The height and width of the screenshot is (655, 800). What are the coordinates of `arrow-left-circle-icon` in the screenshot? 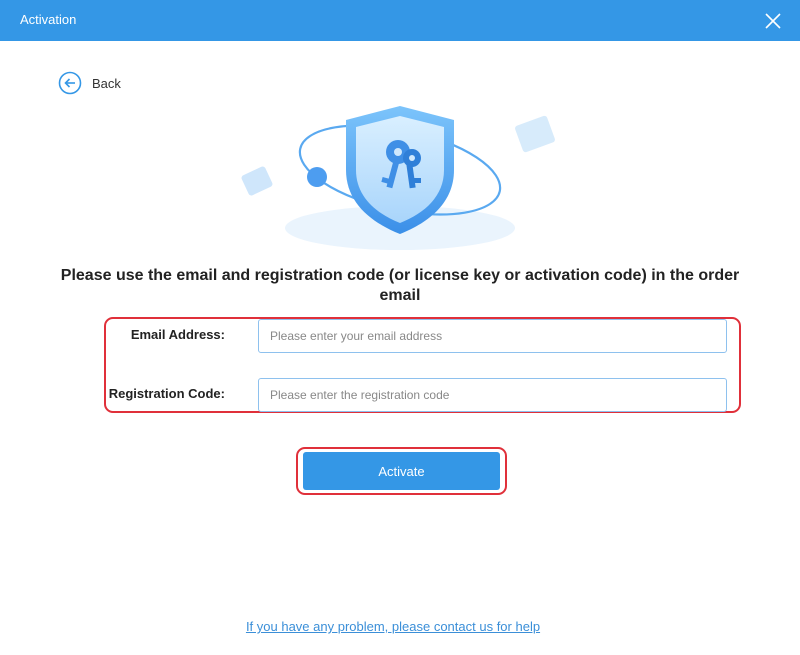 It's located at (70, 83).